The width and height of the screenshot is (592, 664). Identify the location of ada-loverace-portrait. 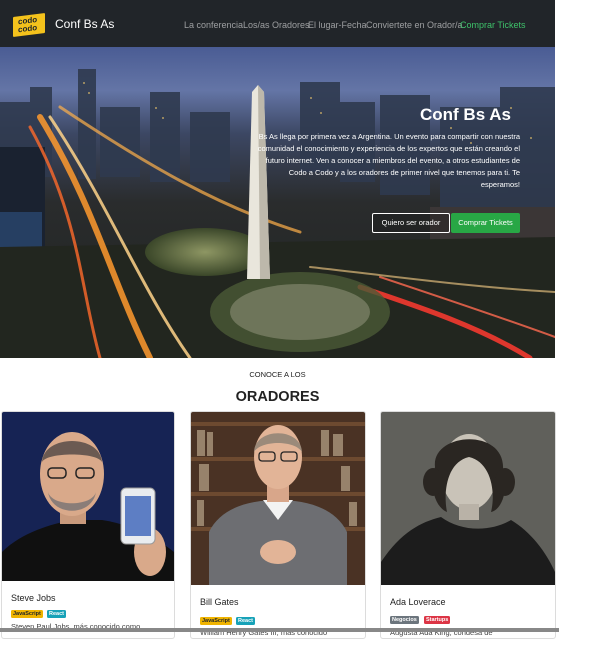
(468, 498).